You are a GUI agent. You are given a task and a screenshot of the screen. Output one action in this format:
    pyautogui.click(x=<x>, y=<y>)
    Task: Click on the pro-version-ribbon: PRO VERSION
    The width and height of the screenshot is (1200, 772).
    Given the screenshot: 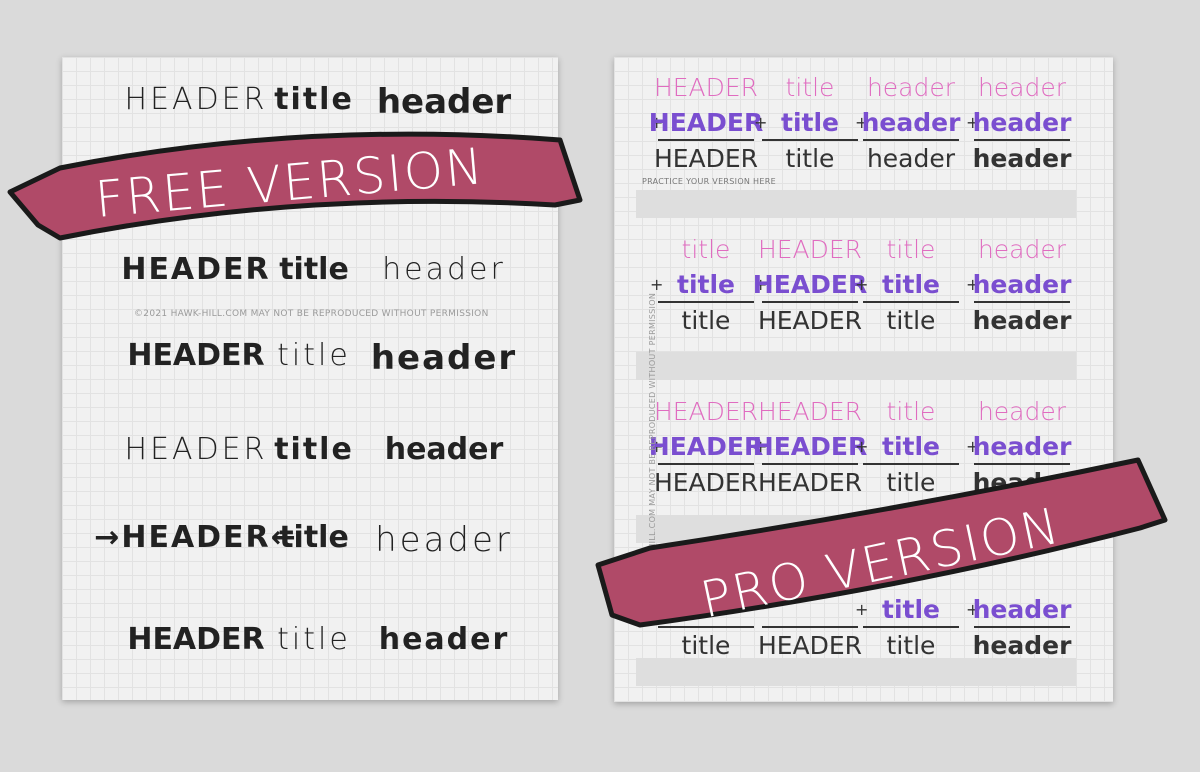 What is the action you would take?
    pyautogui.click(x=881, y=543)
    